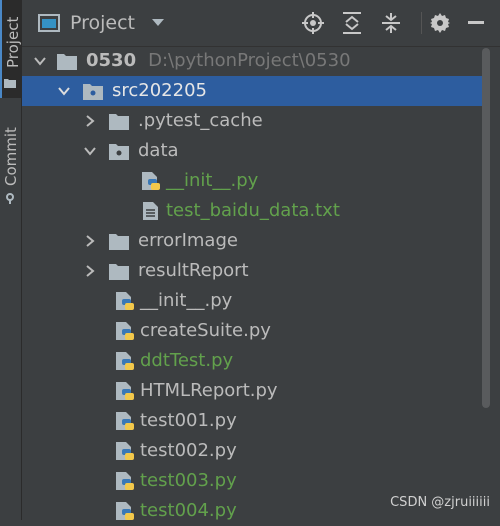 The width and height of the screenshot is (500, 526). I want to click on tree-row-test003: test003.py, so click(252, 481).